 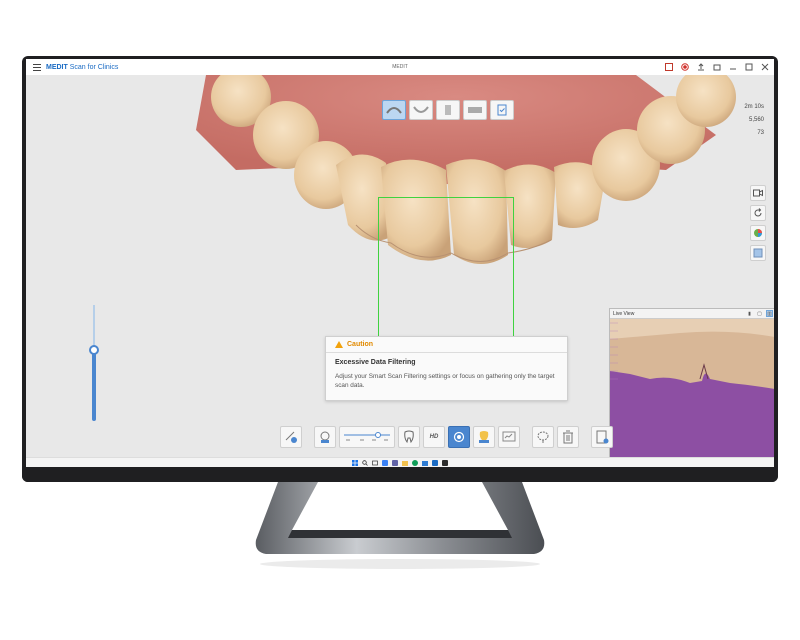 I want to click on scan-count: 5,560, so click(x=756, y=120).